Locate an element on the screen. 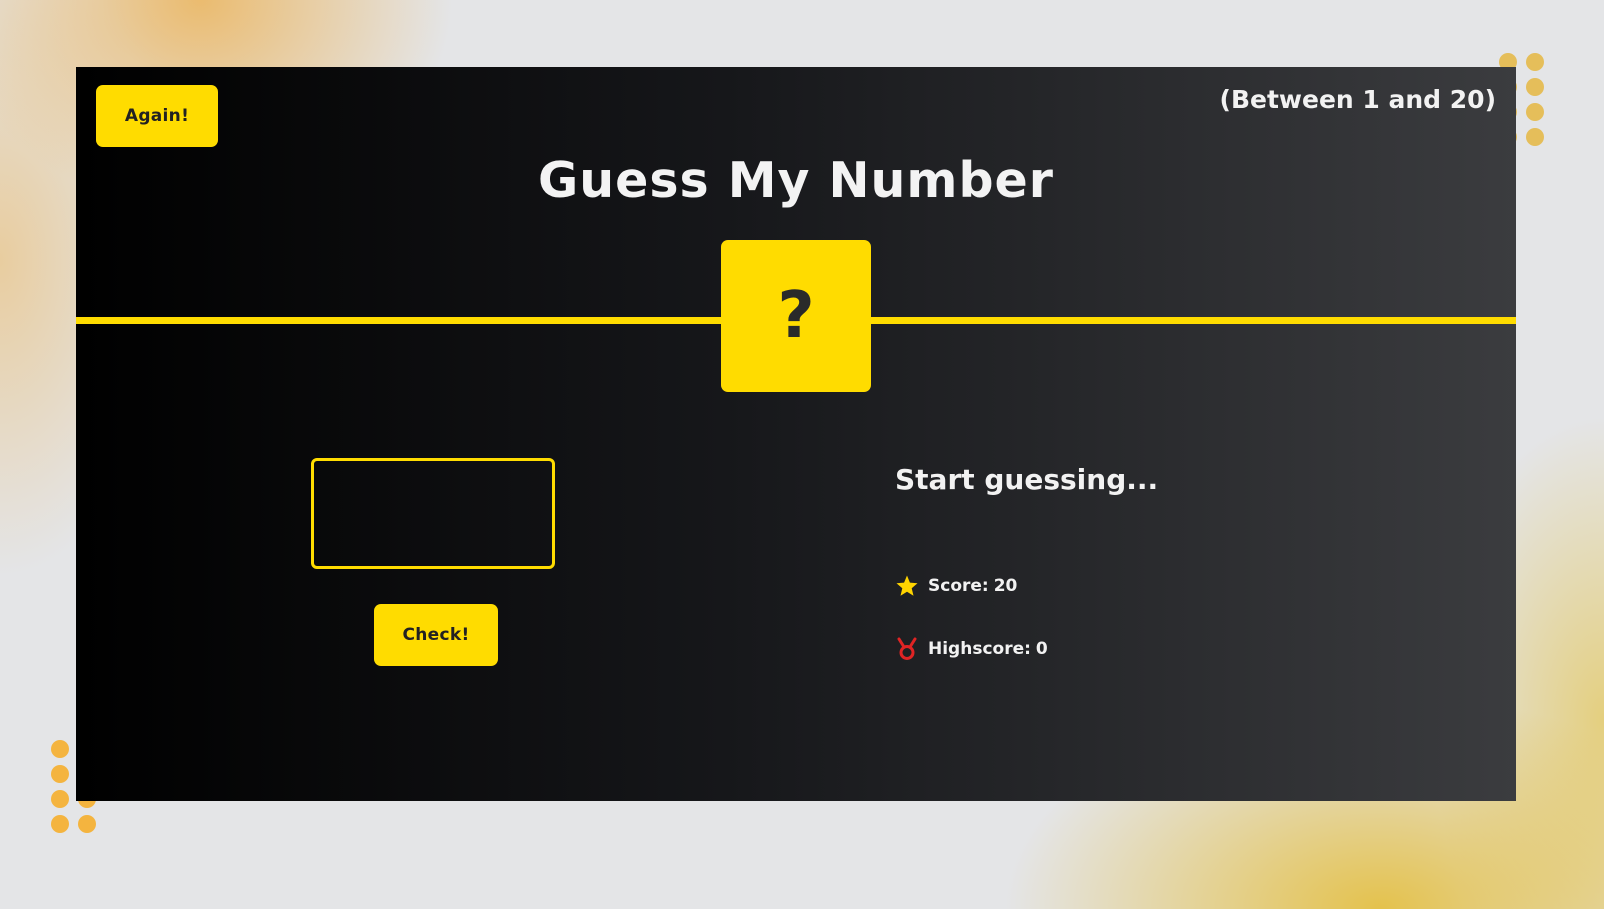  medal-icon is located at coordinates (907, 649).